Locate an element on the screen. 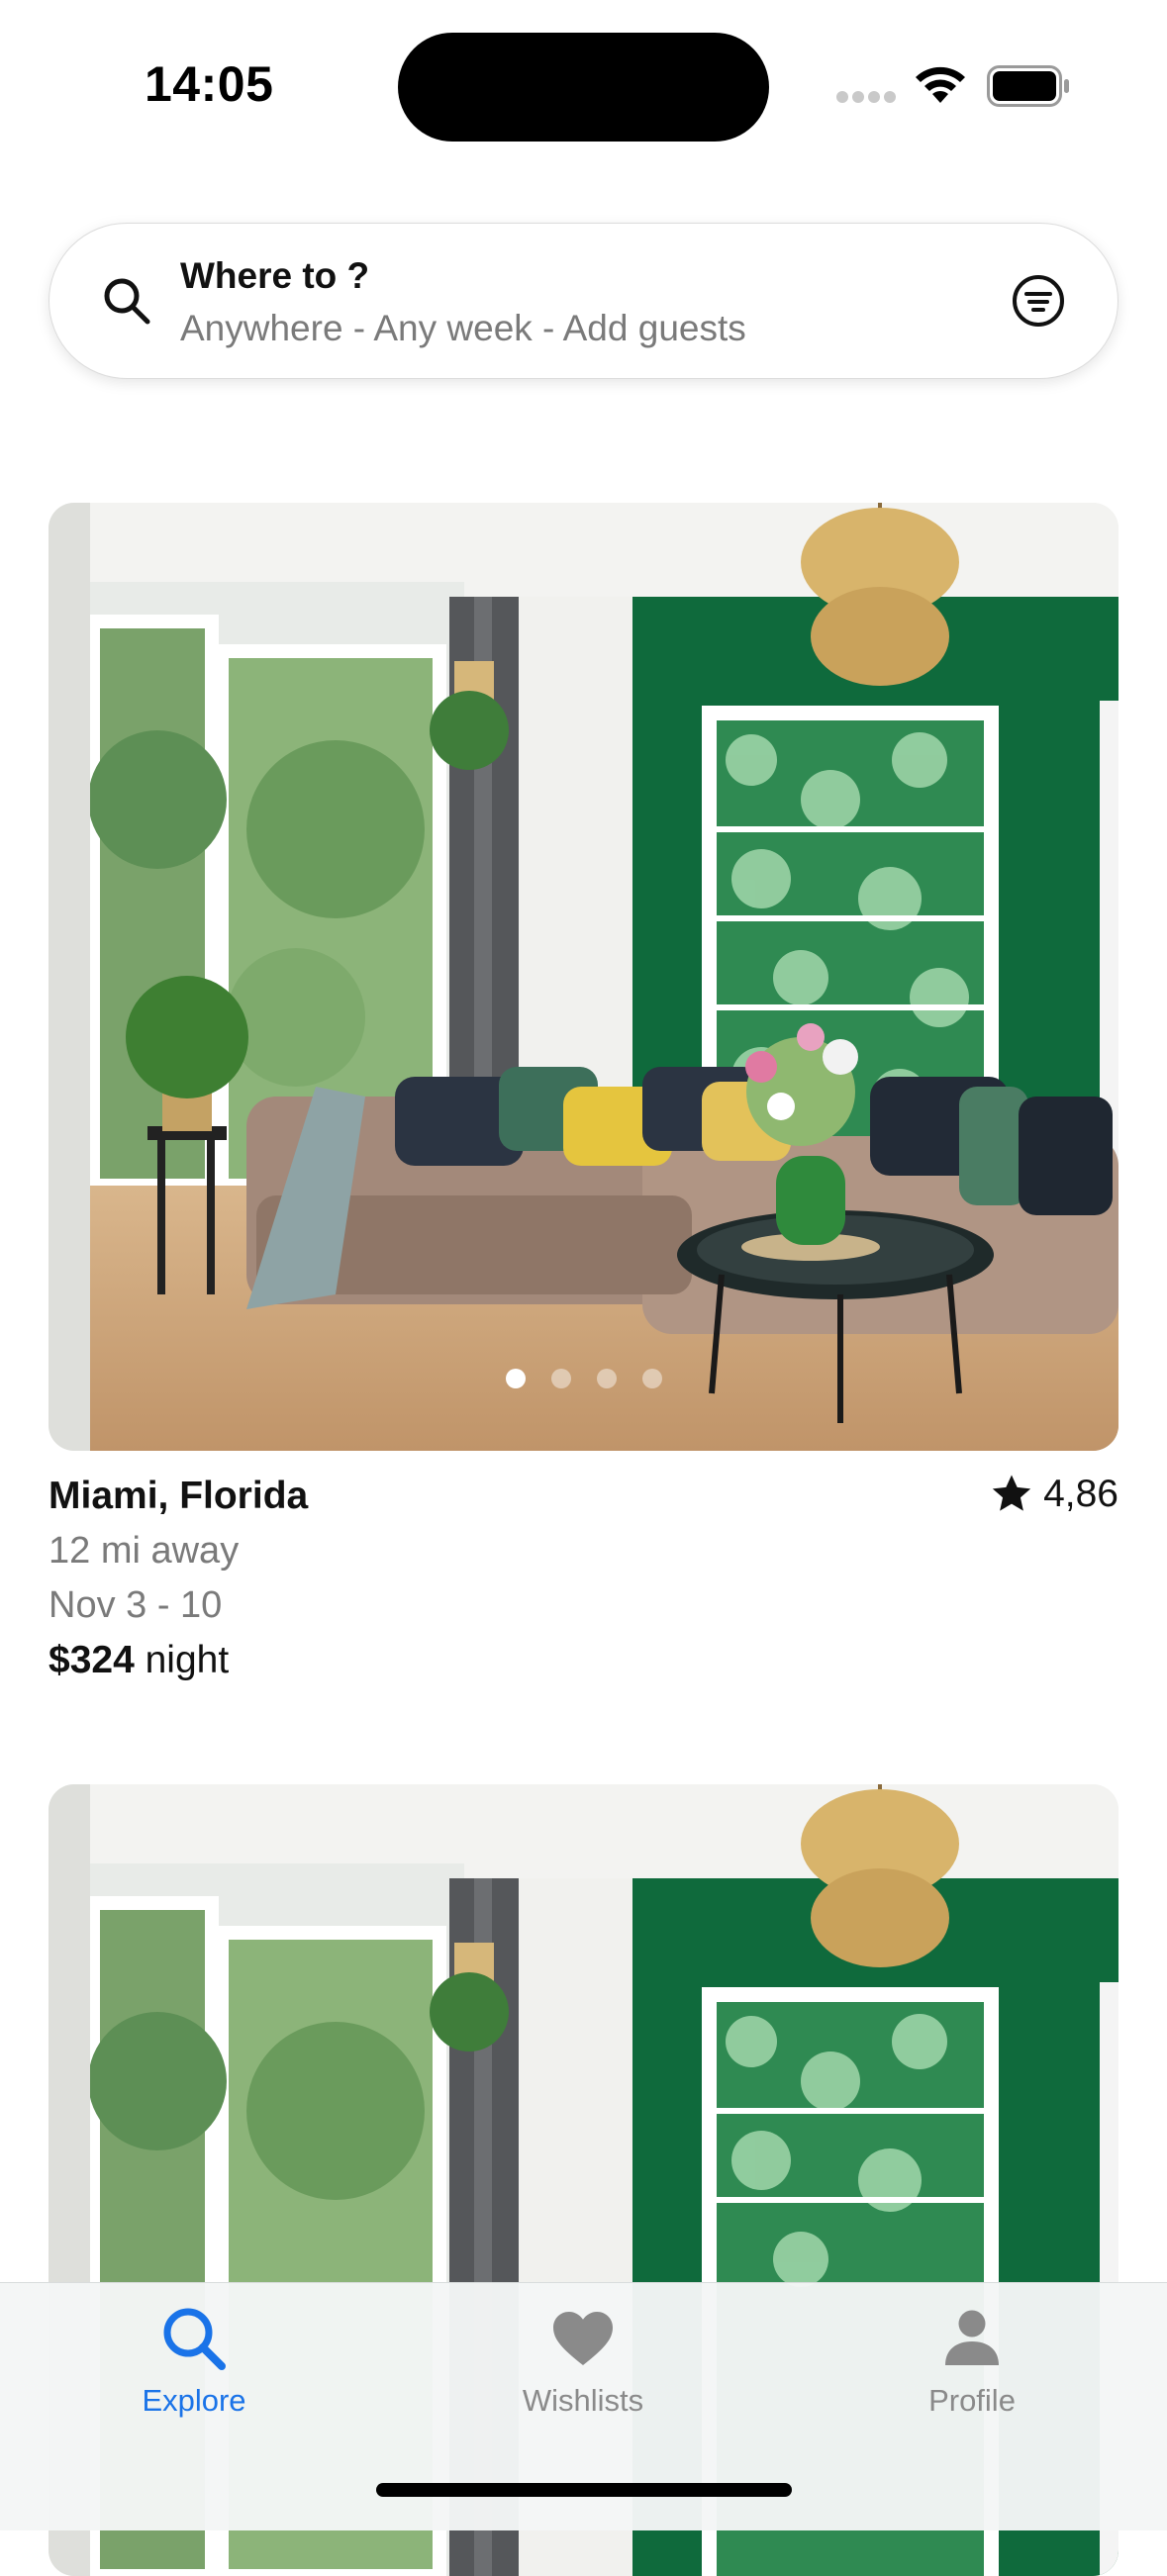 The image size is (1167, 2576). home-indicator is located at coordinates (584, 2490).